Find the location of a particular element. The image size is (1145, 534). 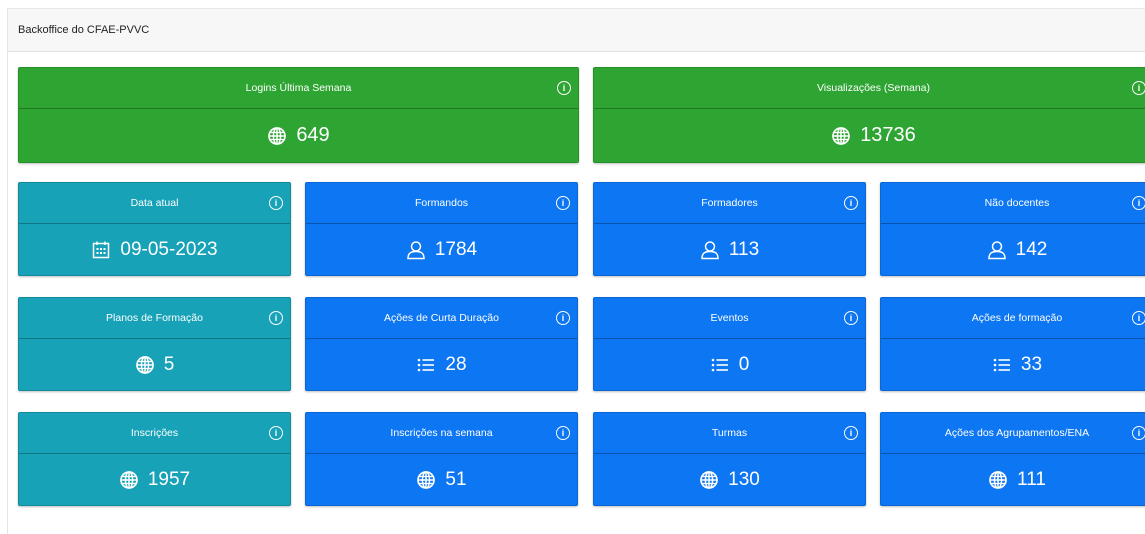

card-value: 113 is located at coordinates (744, 249).